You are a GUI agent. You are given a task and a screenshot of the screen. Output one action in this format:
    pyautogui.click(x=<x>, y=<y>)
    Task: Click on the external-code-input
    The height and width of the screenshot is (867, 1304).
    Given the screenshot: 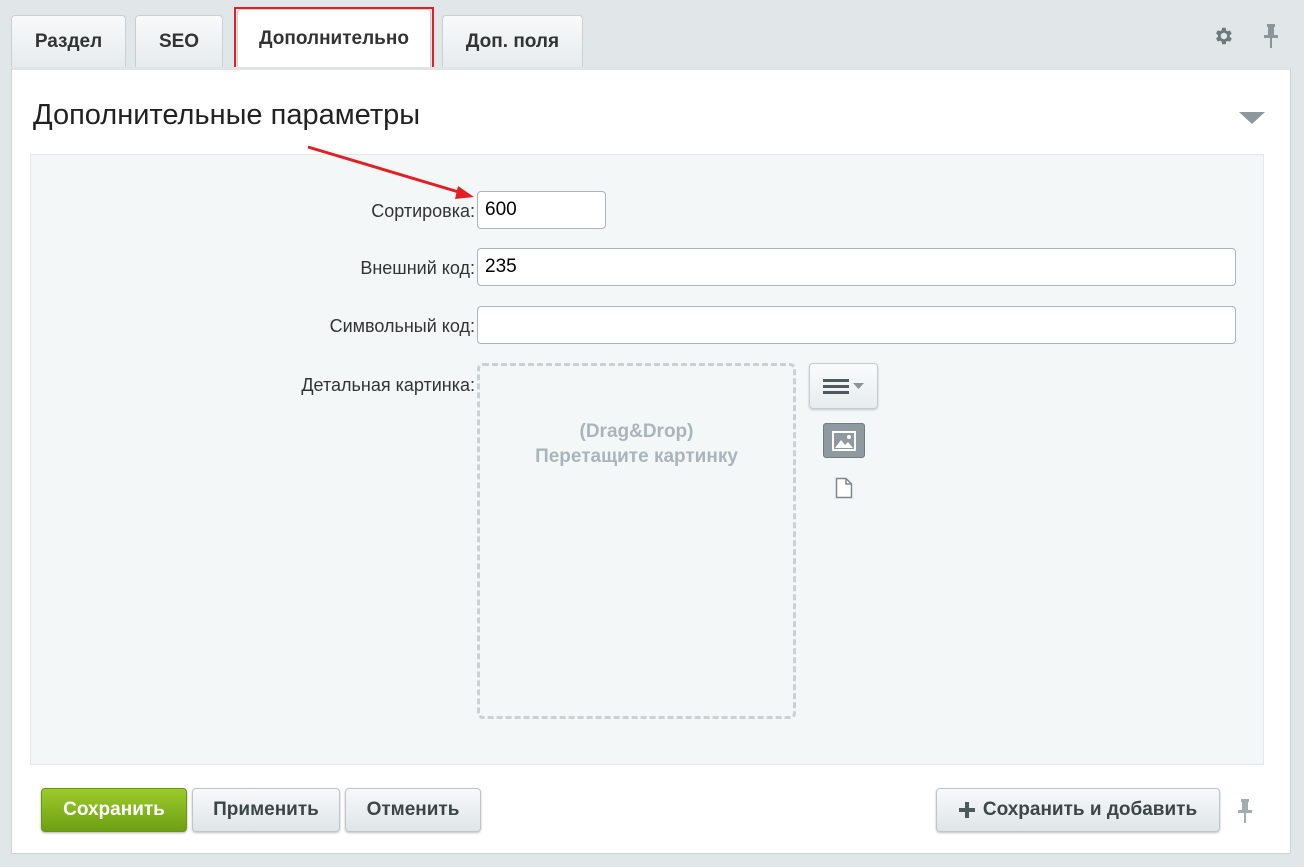 What is the action you would take?
    pyautogui.click(x=856, y=267)
    